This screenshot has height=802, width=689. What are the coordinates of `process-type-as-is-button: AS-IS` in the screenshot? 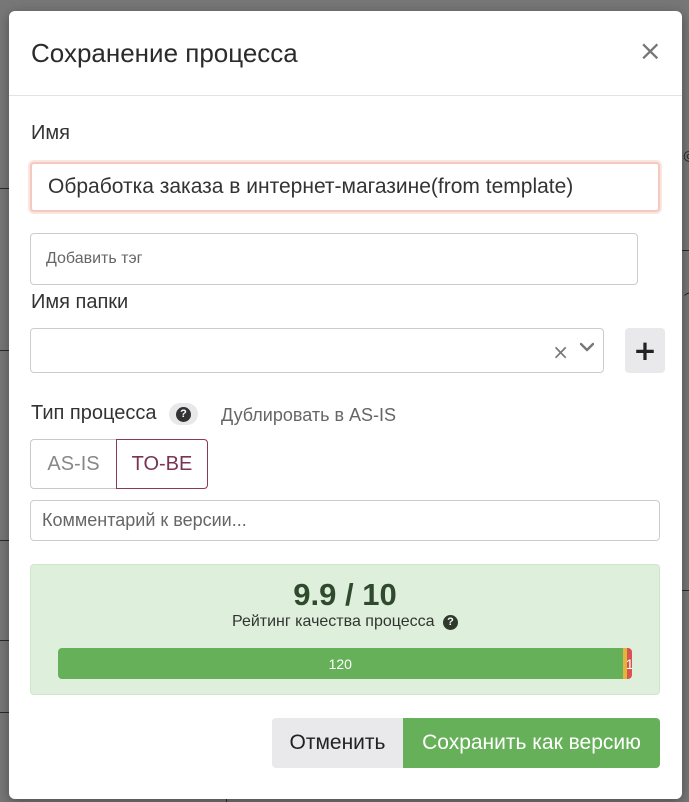 It's located at (73, 464).